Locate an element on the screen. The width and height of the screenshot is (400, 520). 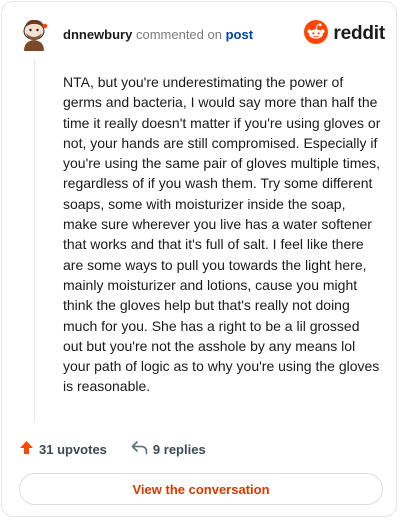
upvote-arrow-icon is located at coordinates (26, 449).